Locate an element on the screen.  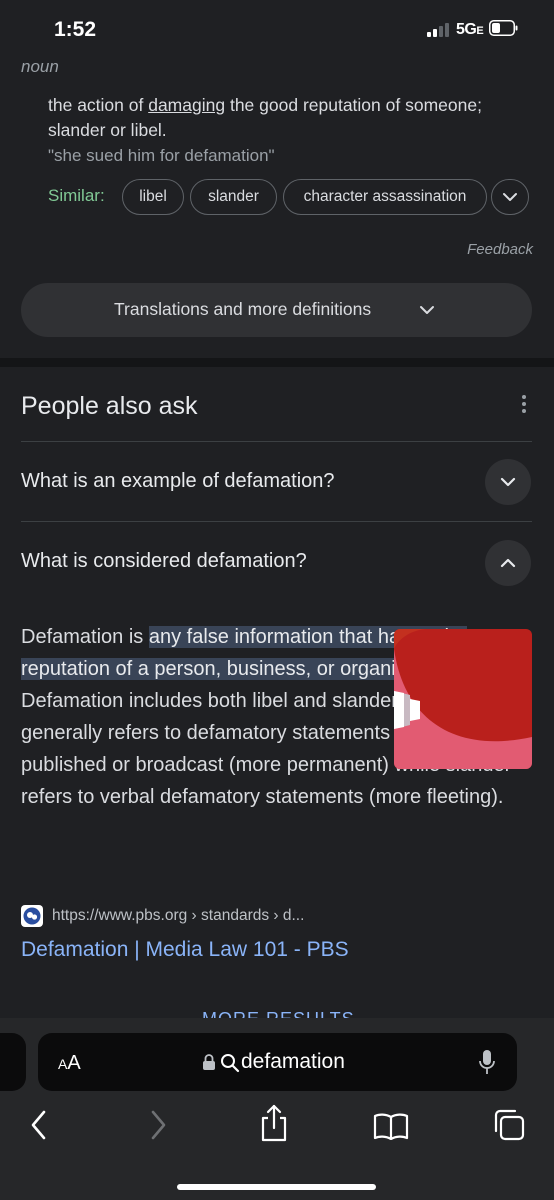
source-title-link: Defamation | Media Law 101 - PBS is located at coordinates (185, 950).